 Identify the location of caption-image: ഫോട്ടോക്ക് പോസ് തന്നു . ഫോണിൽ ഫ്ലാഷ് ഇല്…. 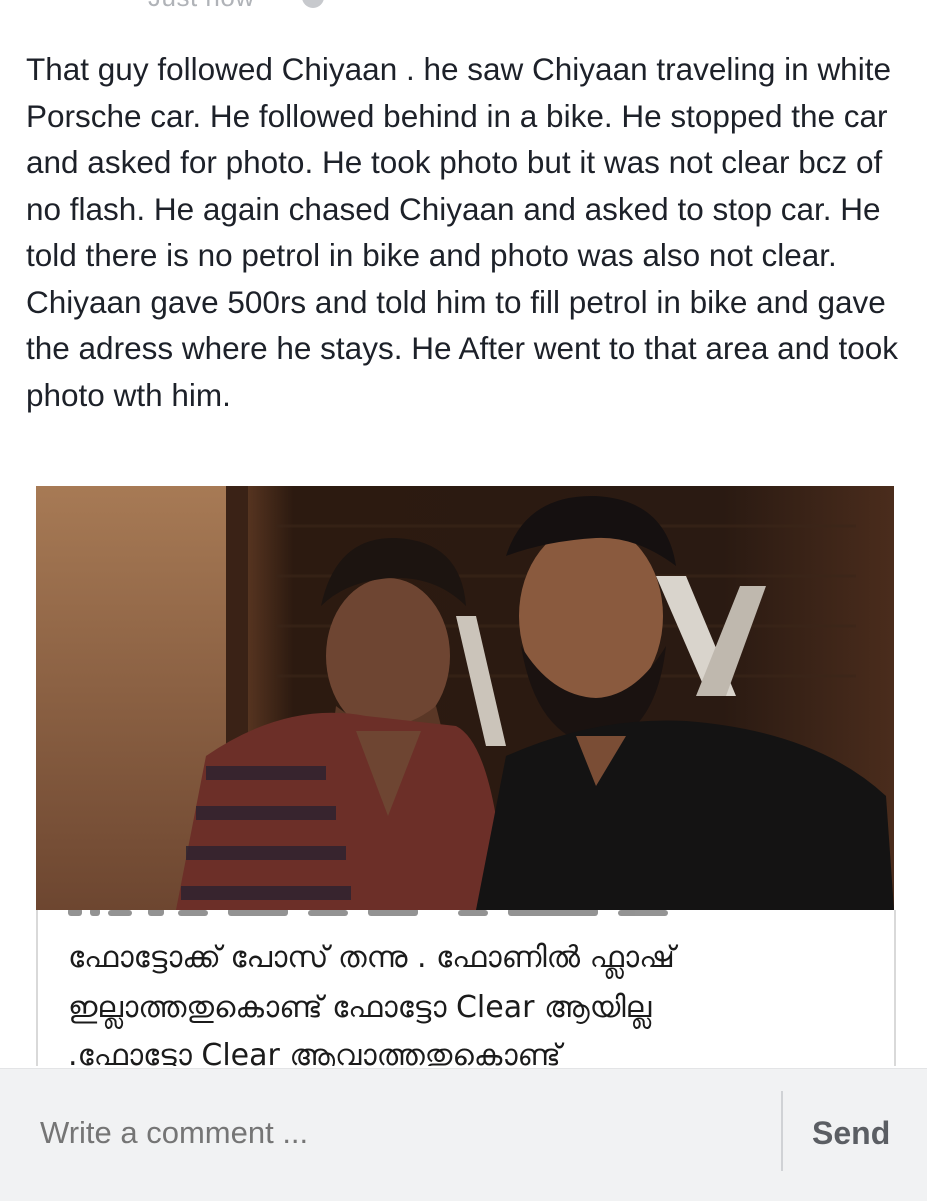
(466, 988).